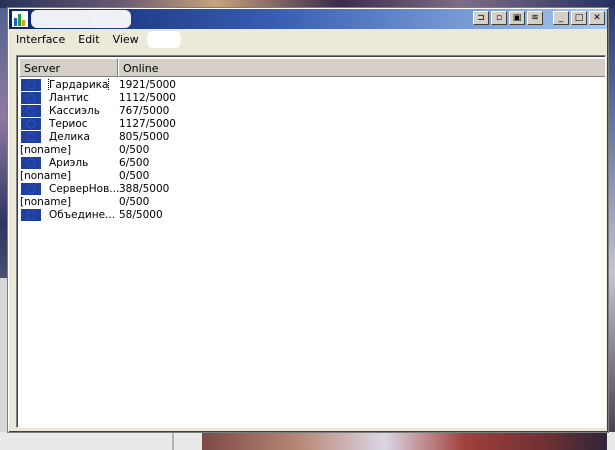 This screenshot has width=615, height=450. I want to click on server-cell: Лантис, so click(69, 97).